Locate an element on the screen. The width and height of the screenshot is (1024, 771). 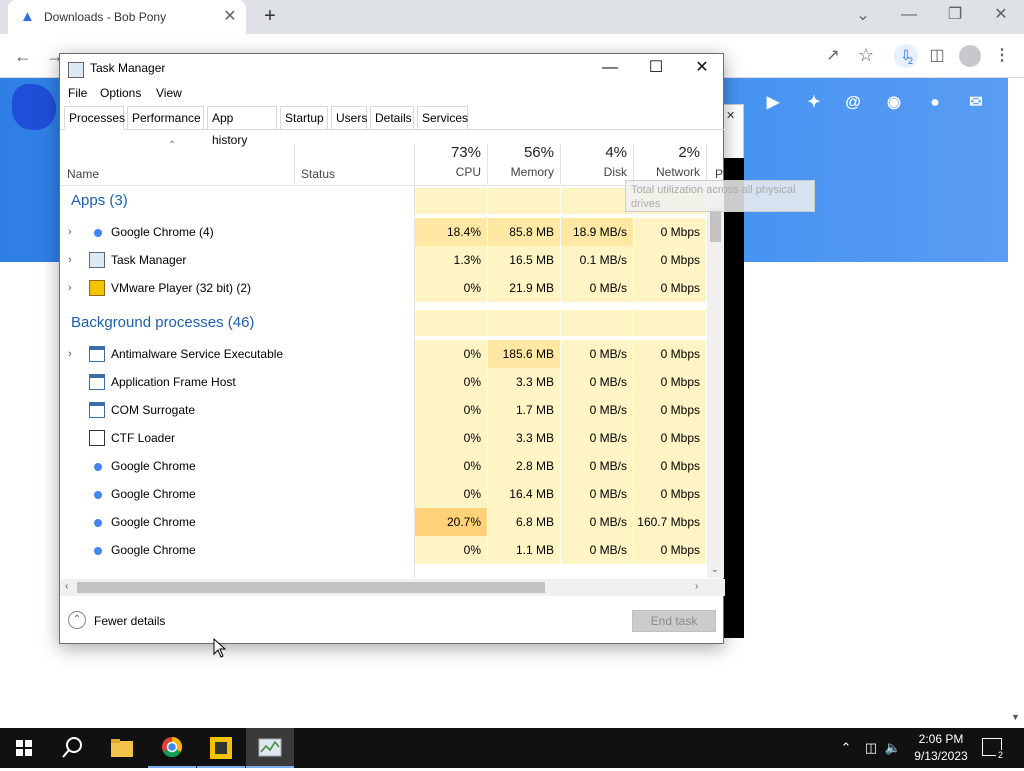
background-dialog: ✕ is located at coordinates (733, 132).